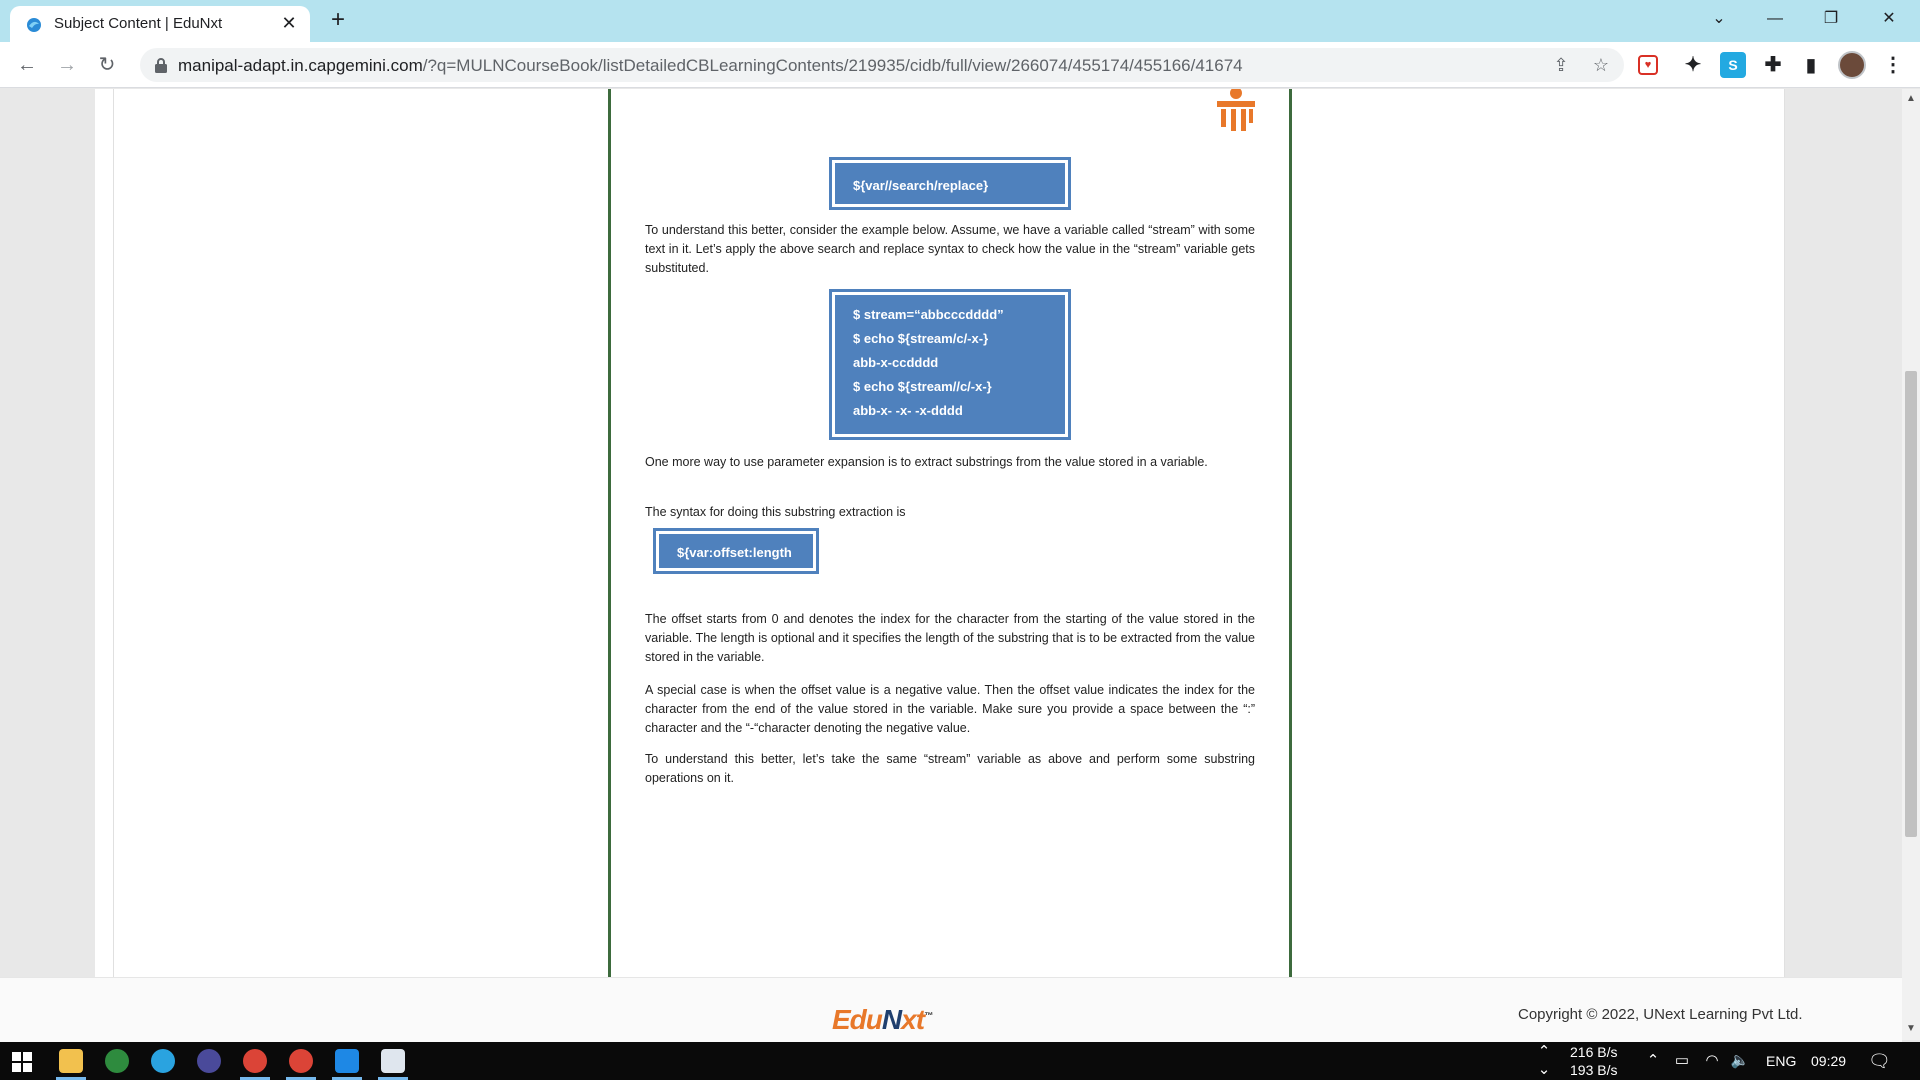 This screenshot has width=1920, height=1080. What do you see at coordinates (960, 1061) in the screenshot?
I see `windows-taskbar: ⌃ ⌄ 216 B/s 193 B/s ⌃ ▭ ◠ 🔈 ENG 09:29 🗨` at bounding box center [960, 1061].